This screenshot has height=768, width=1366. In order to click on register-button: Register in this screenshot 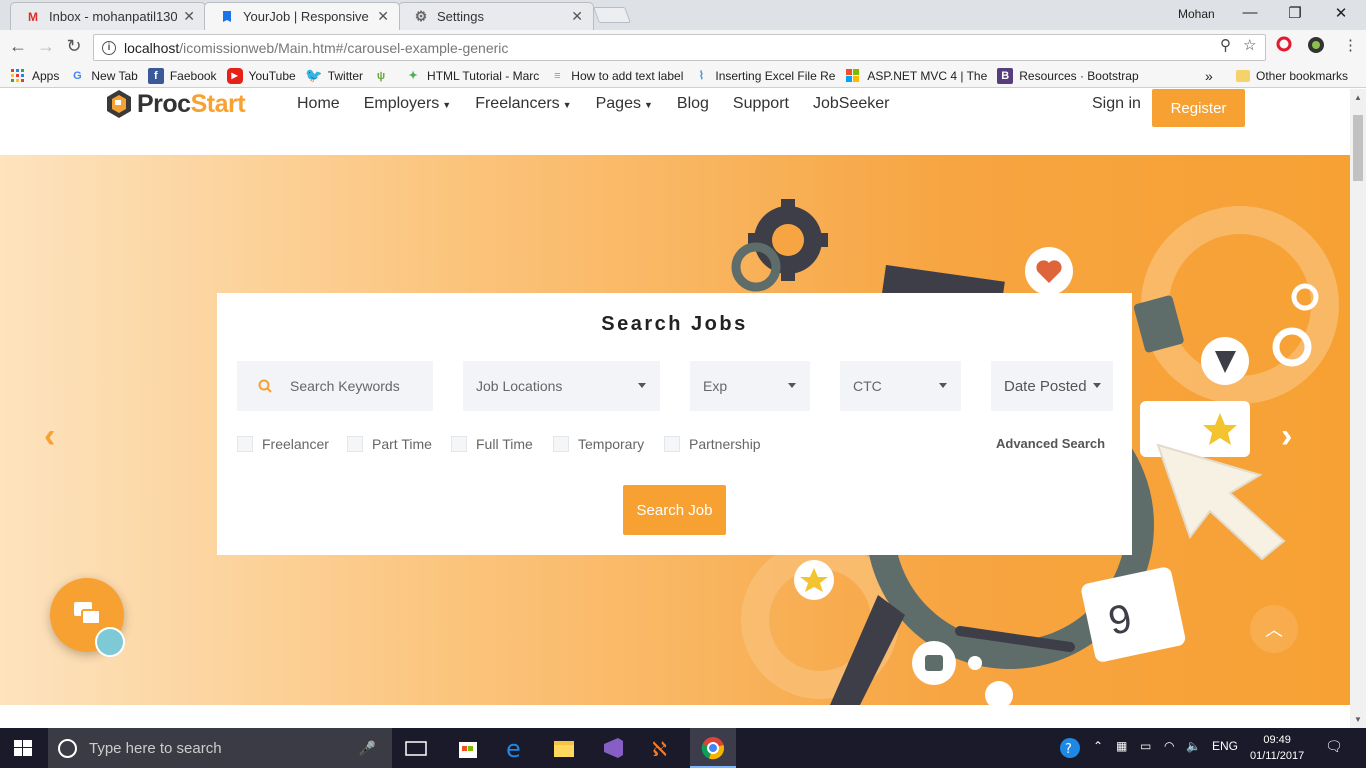, I will do `click(1198, 108)`.